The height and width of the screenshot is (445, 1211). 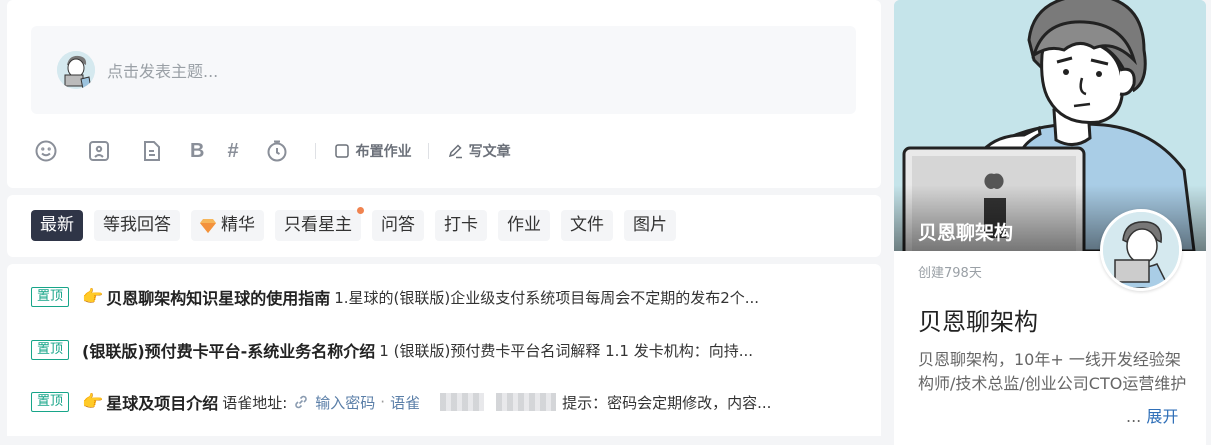 I want to click on filter-waiting-answer-label: 等我回答, so click(x=137, y=225).